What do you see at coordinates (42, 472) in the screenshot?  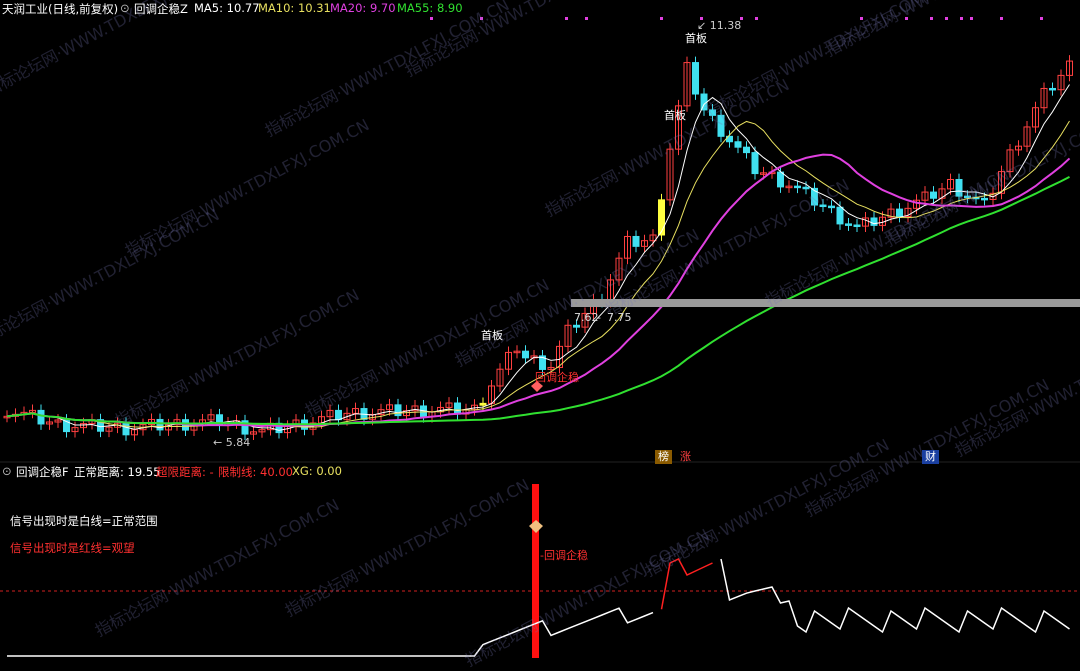 I see `sub-indicator-name: 回调企稳F` at bounding box center [42, 472].